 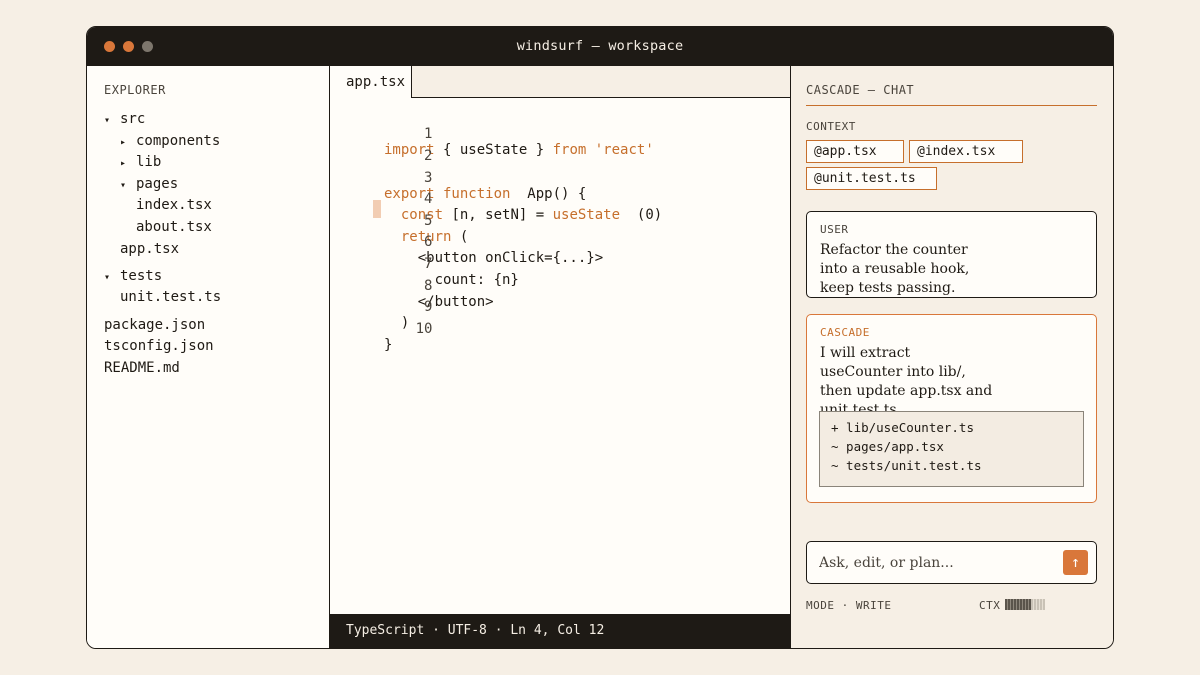 I want to click on window-title: windsurf — workspace, so click(x=600, y=46).